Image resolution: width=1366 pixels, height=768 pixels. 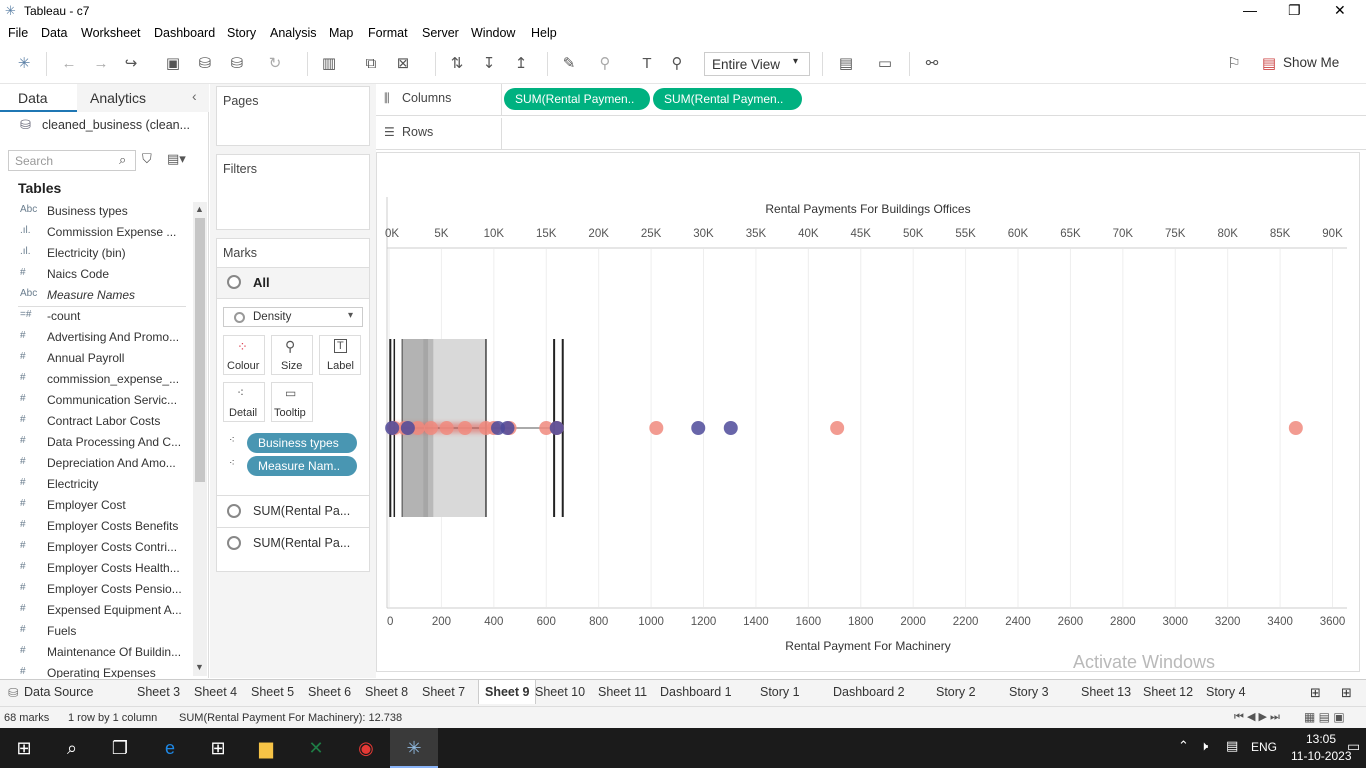 What do you see at coordinates (340, 355) in the screenshot?
I see `label-button: T Label` at bounding box center [340, 355].